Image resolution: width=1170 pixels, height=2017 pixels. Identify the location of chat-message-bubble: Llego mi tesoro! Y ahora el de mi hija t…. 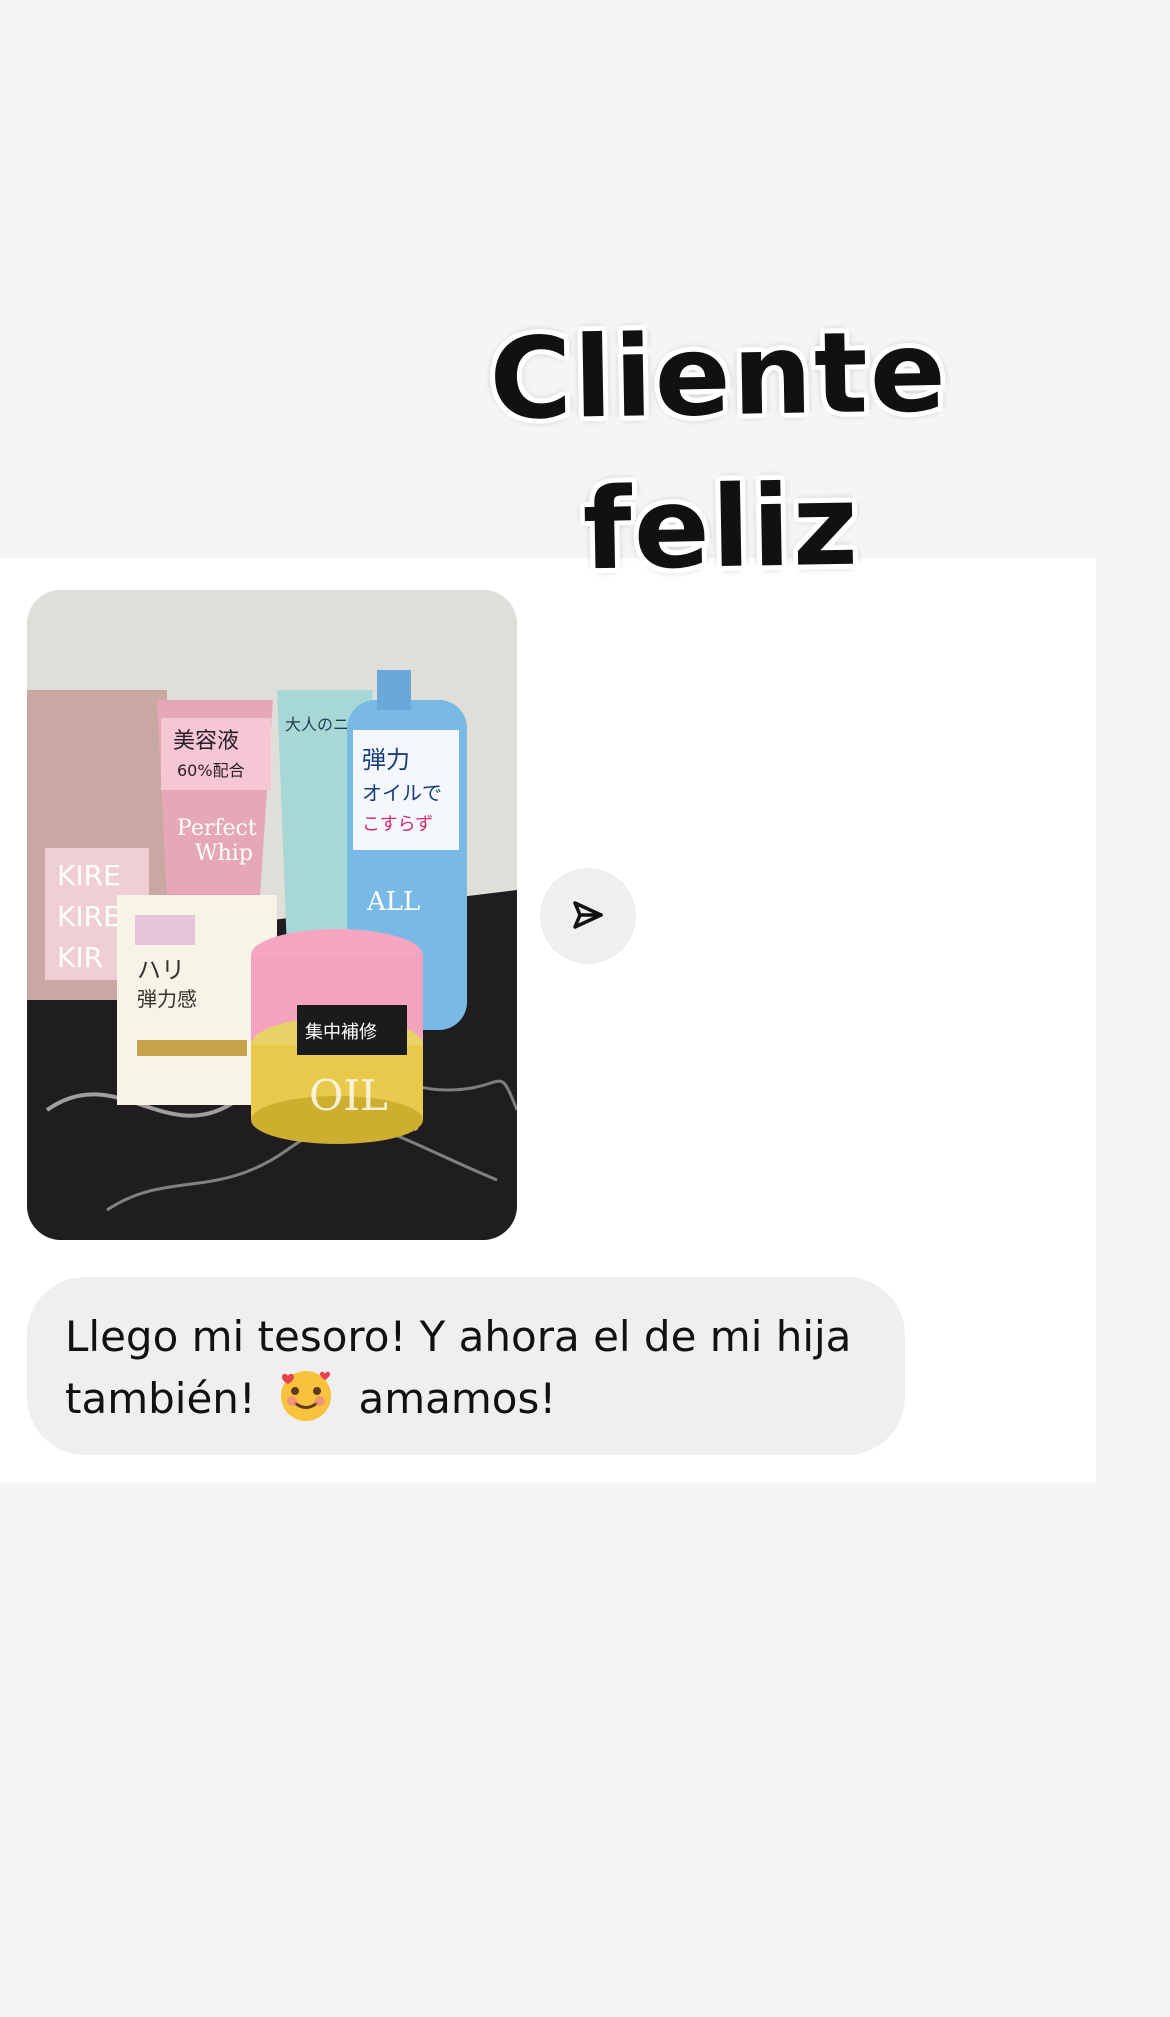
(466, 1366).